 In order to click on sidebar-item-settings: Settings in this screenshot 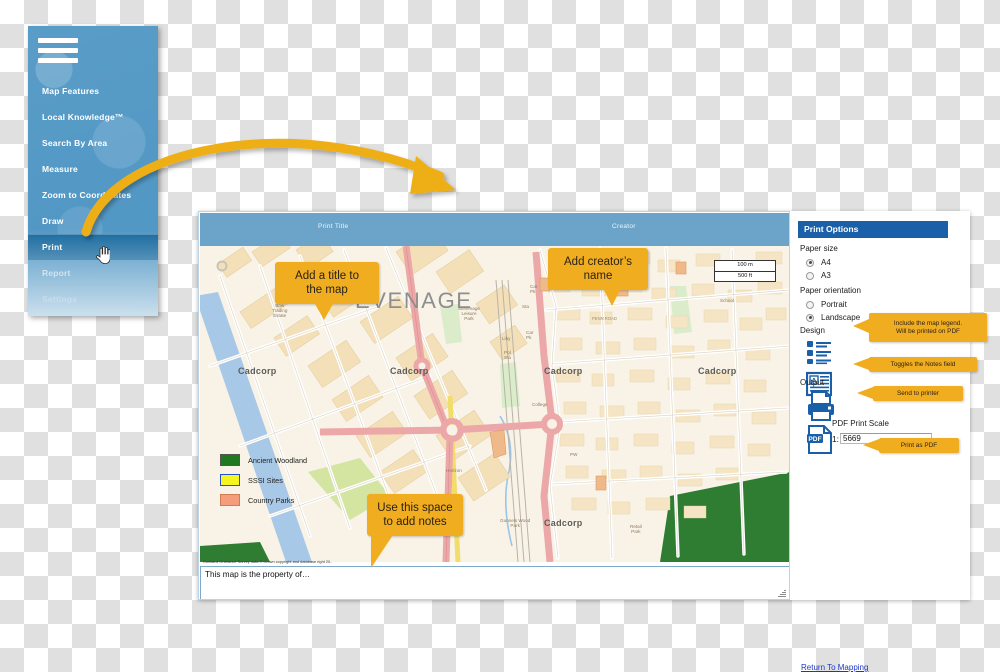, I will do `click(93, 299)`.